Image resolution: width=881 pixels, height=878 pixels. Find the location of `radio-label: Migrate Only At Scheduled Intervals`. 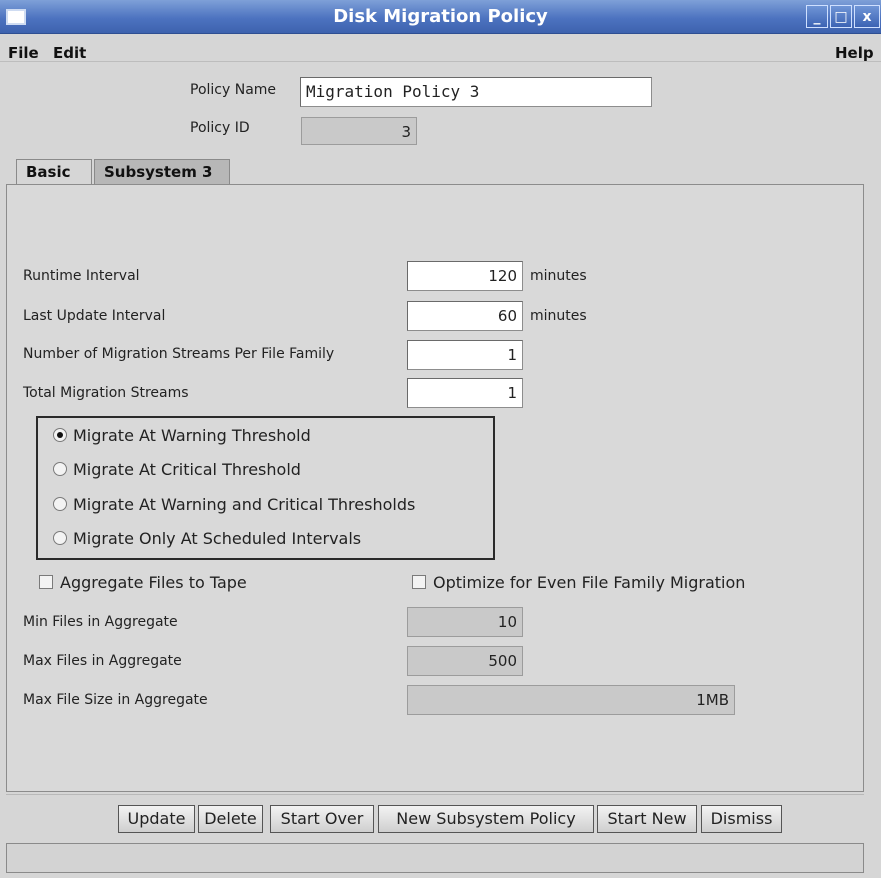

radio-label: Migrate Only At Scheduled Intervals is located at coordinates (217, 538).